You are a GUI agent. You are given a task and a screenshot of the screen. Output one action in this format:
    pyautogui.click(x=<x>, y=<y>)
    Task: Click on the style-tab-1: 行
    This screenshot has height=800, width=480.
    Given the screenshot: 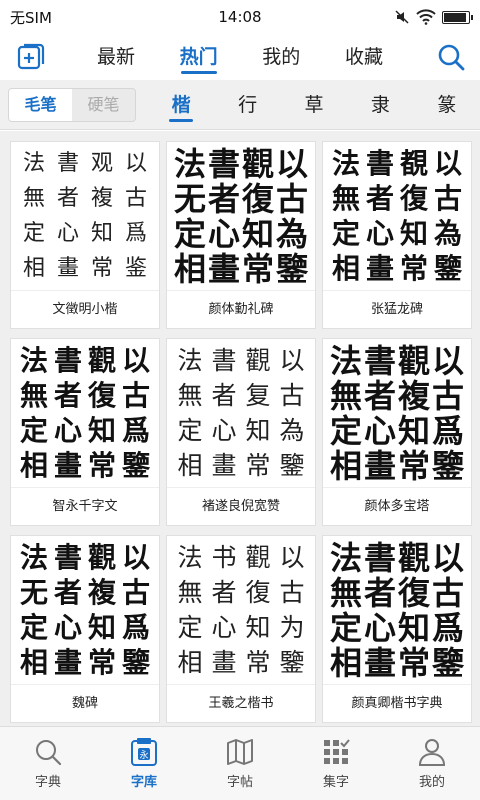 What is the action you would take?
    pyautogui.click(x=248, y=105)
    